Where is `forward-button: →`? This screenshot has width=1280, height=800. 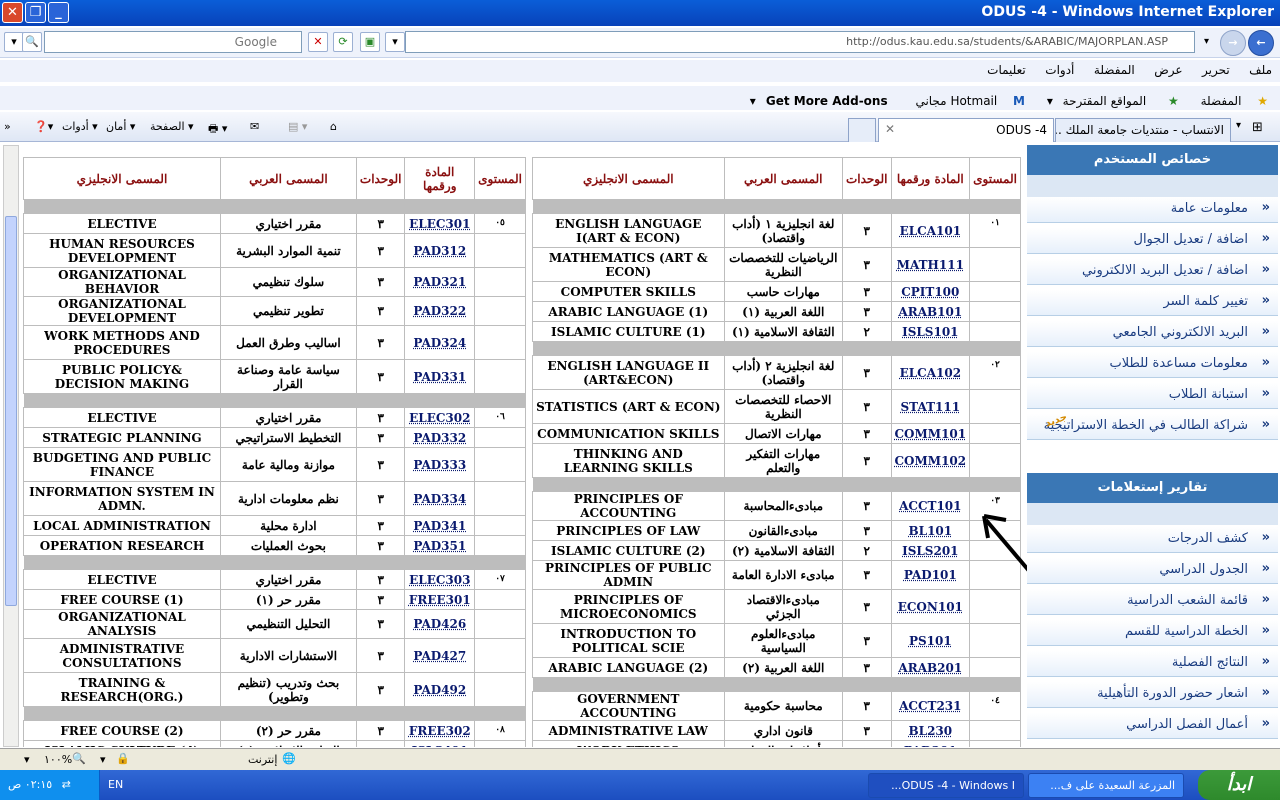
forward-button: → is located at coordinates (1233, 43).